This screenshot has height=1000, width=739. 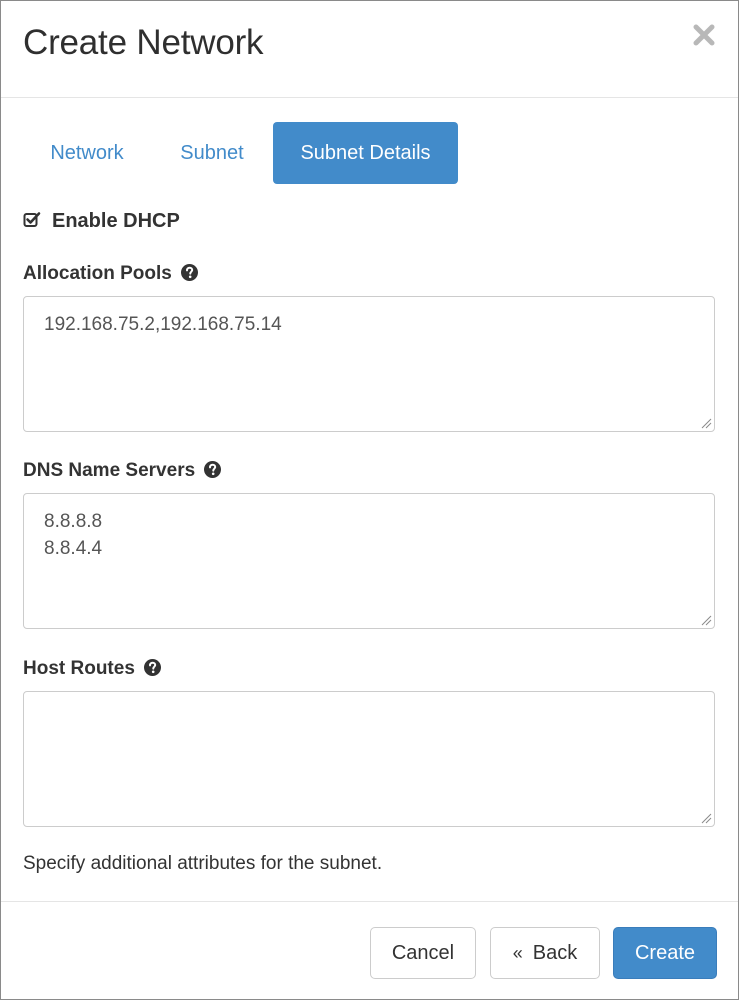 What do you see at coordinates (143, 42) in the screenshot?
I see `dialog-title: Create Network` at bounding box center [143, 42].